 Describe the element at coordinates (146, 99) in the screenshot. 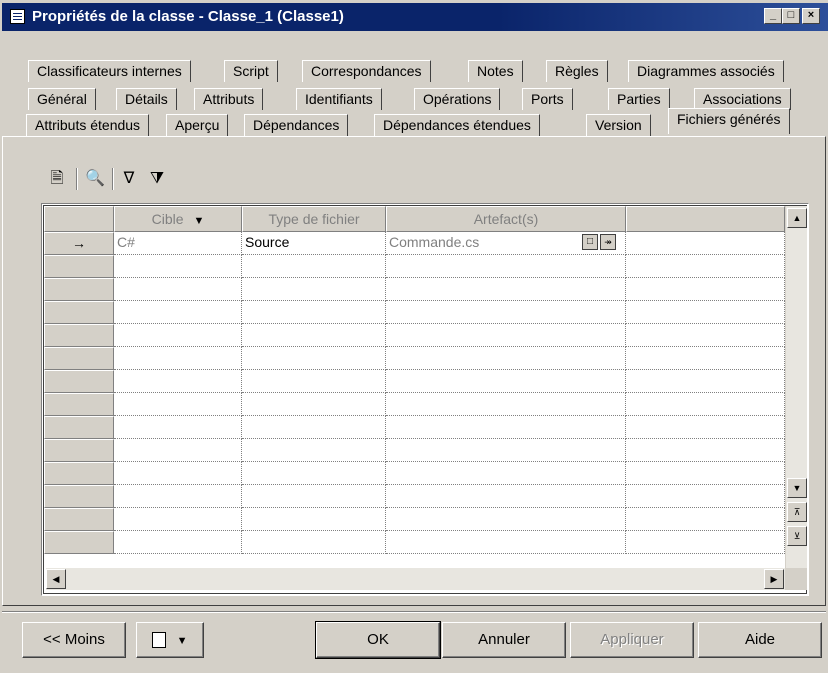

I see `tab-details: Détails` at that location.